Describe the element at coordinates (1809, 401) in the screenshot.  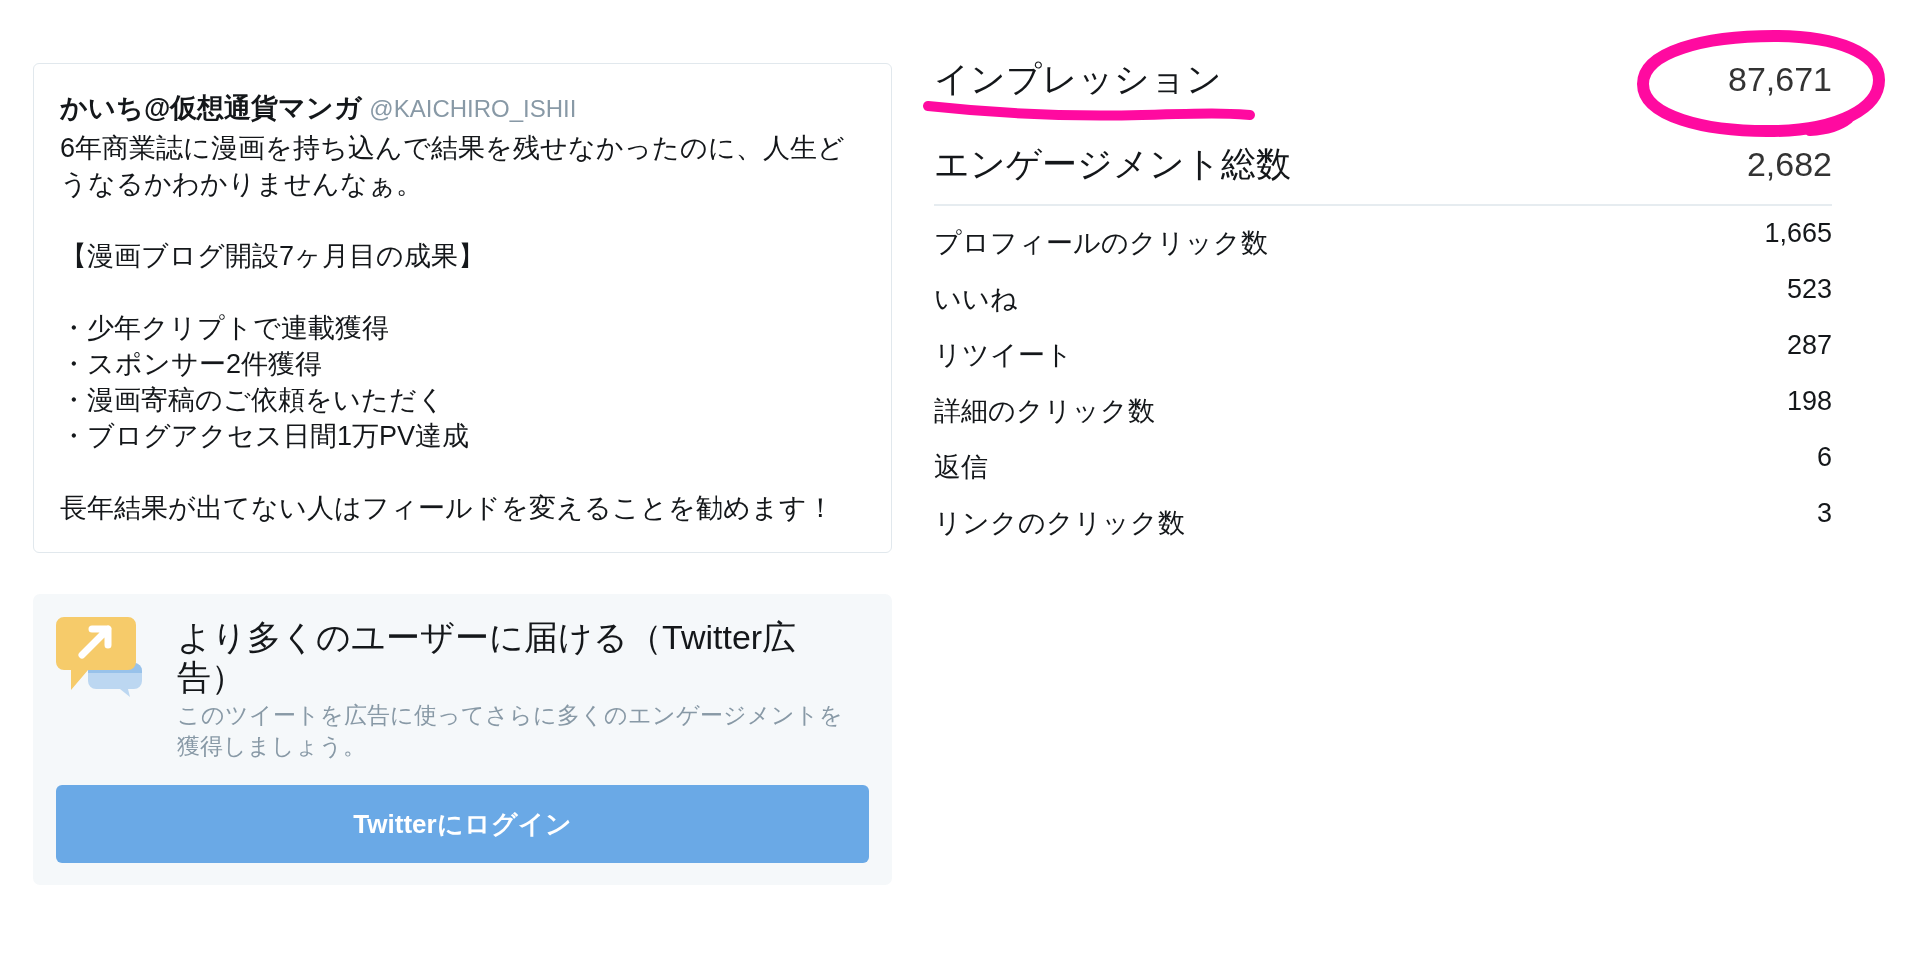
I see `stat-value: 198` at that location.